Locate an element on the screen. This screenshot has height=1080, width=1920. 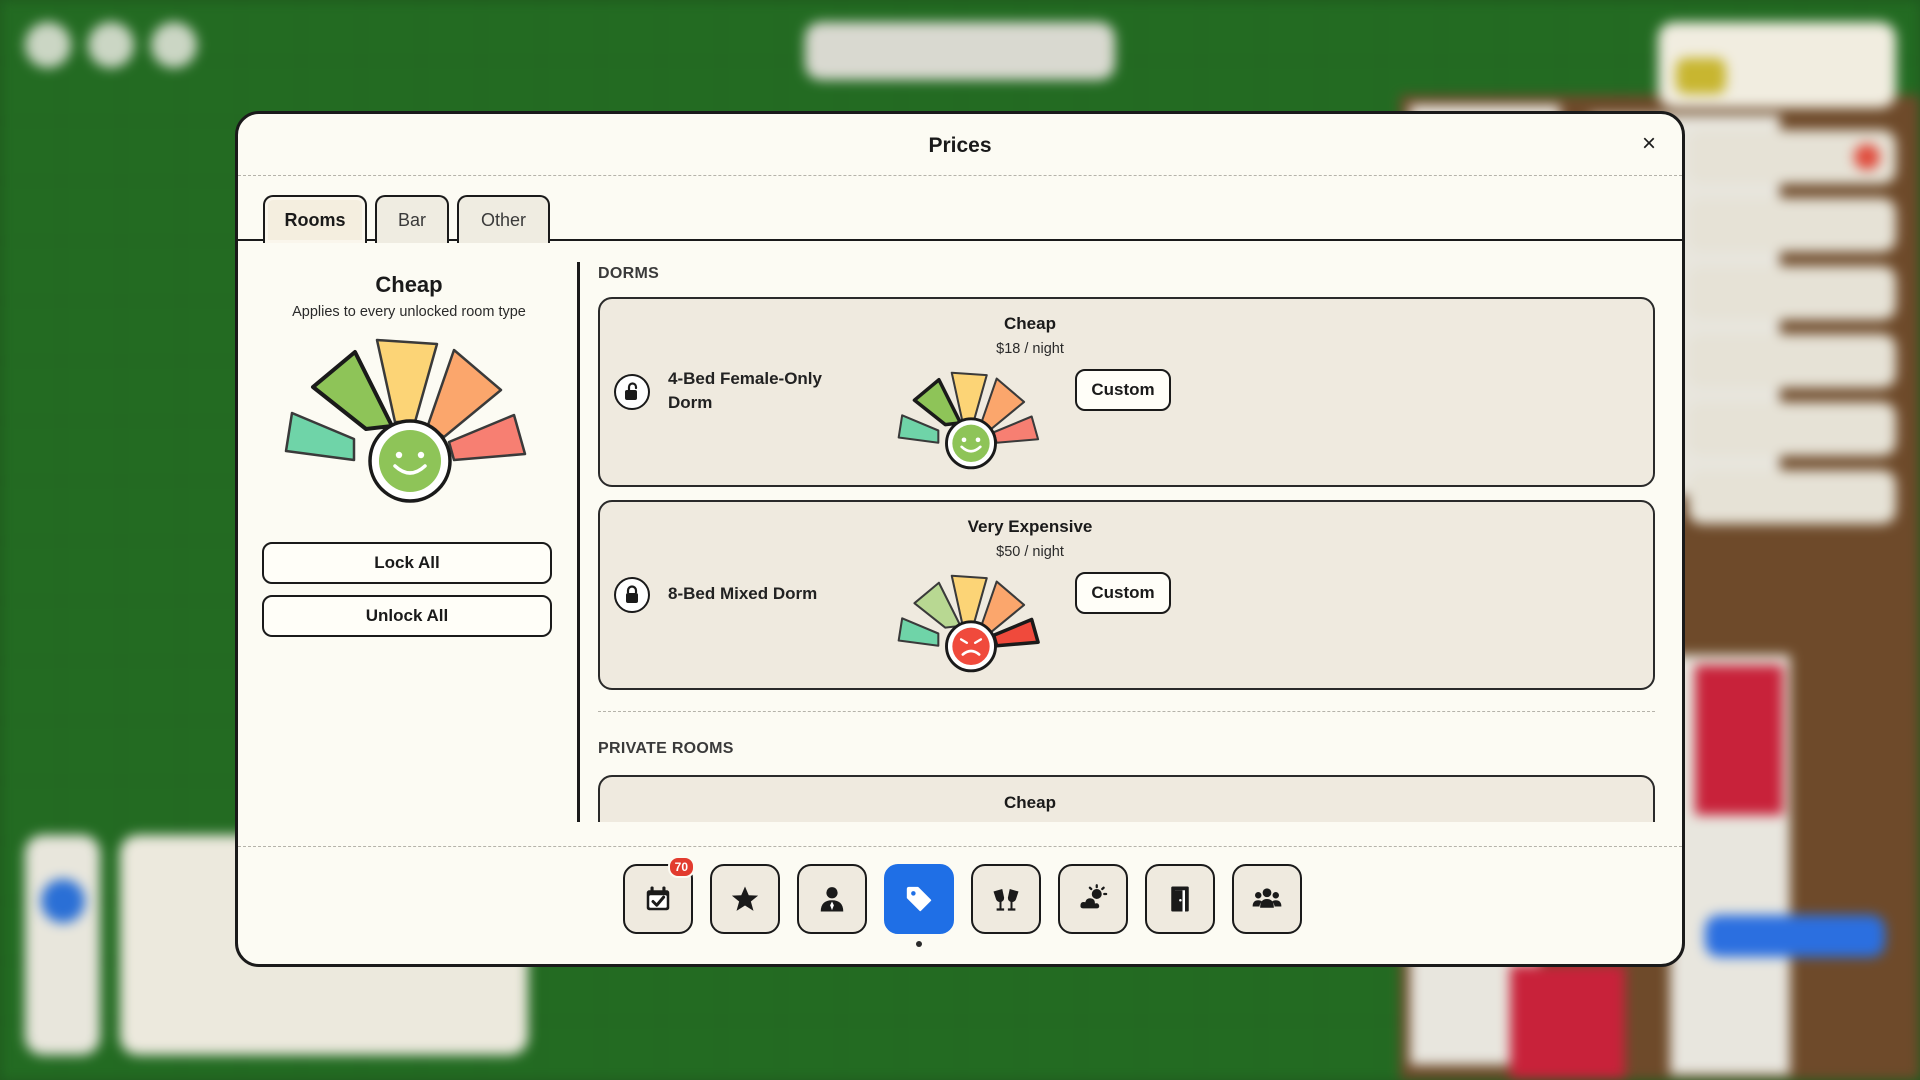
star-icon is located at coordinates (745, 898).